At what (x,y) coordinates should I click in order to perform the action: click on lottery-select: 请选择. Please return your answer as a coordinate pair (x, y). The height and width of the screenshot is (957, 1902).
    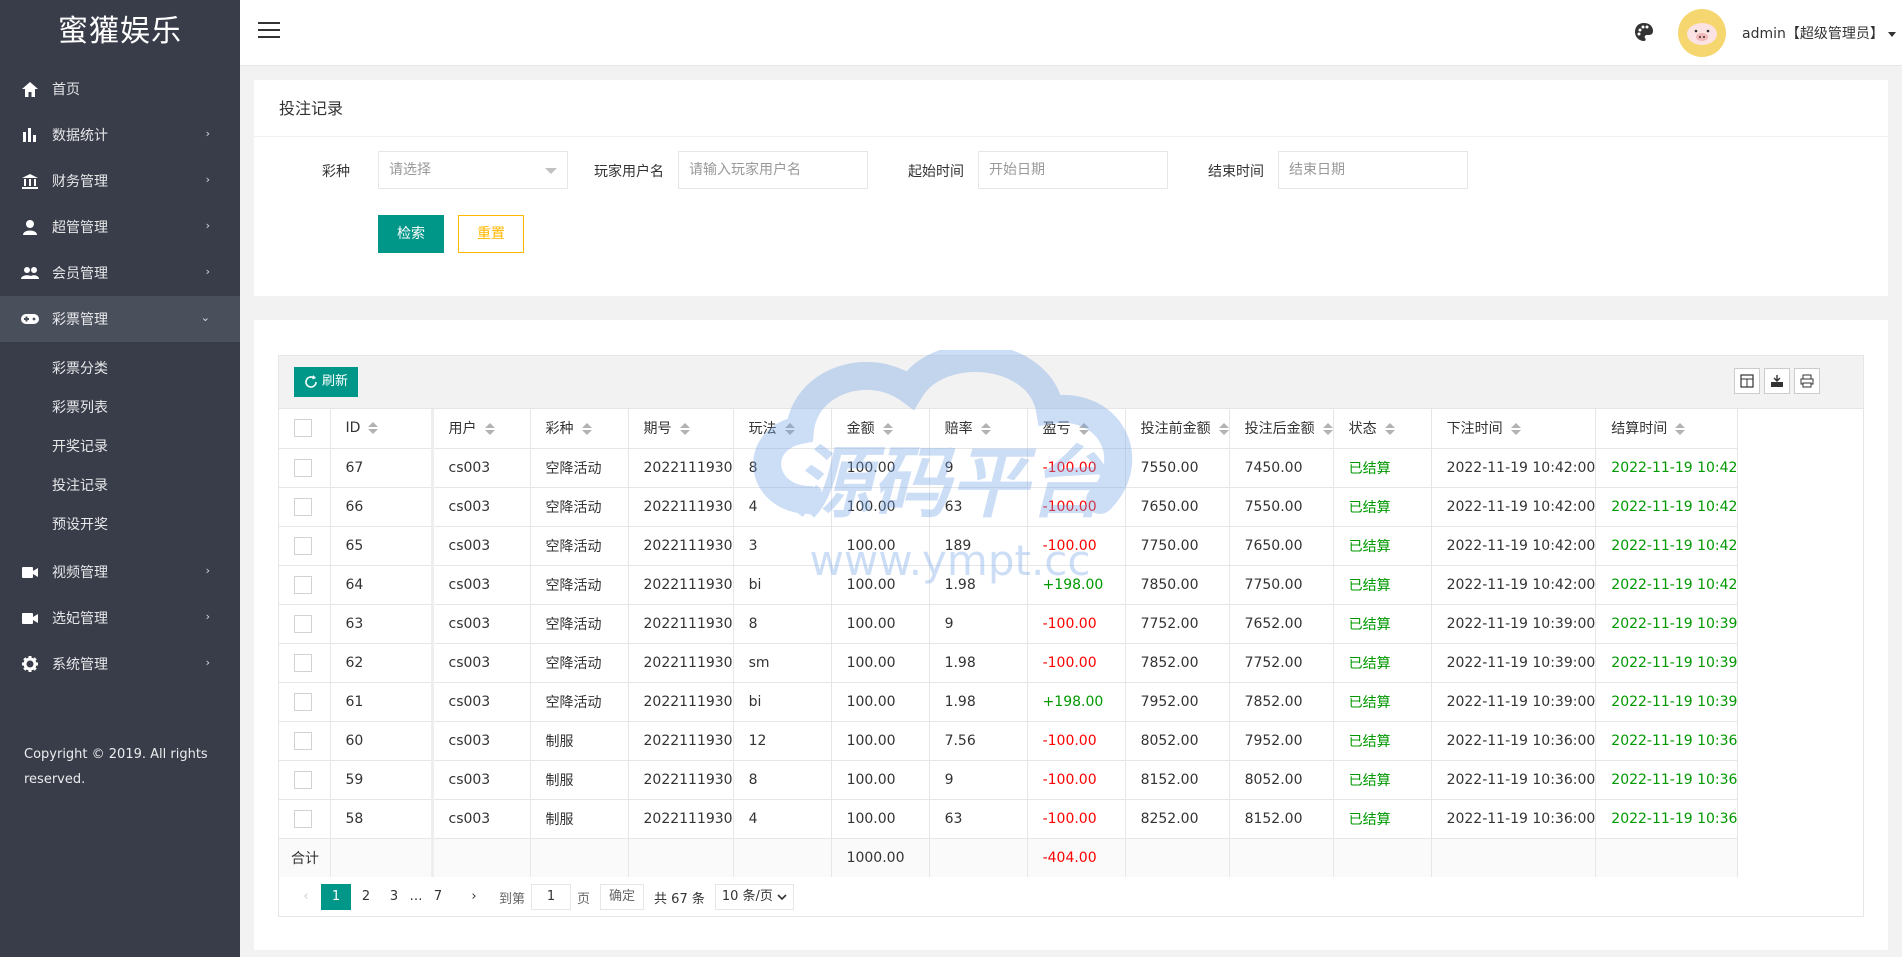
    Looking at the image, I should click on (473, 170).